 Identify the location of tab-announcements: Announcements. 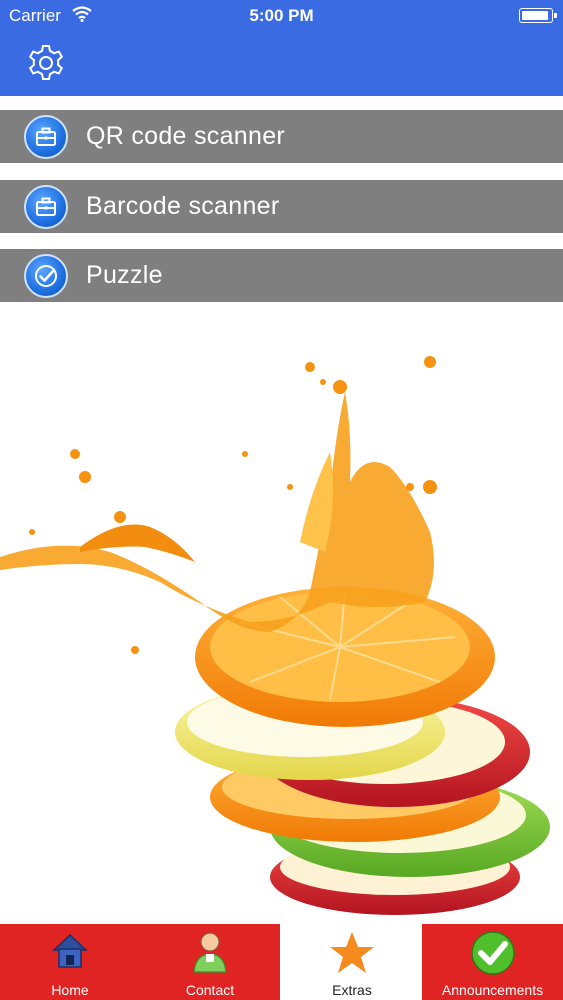
(492, 962).